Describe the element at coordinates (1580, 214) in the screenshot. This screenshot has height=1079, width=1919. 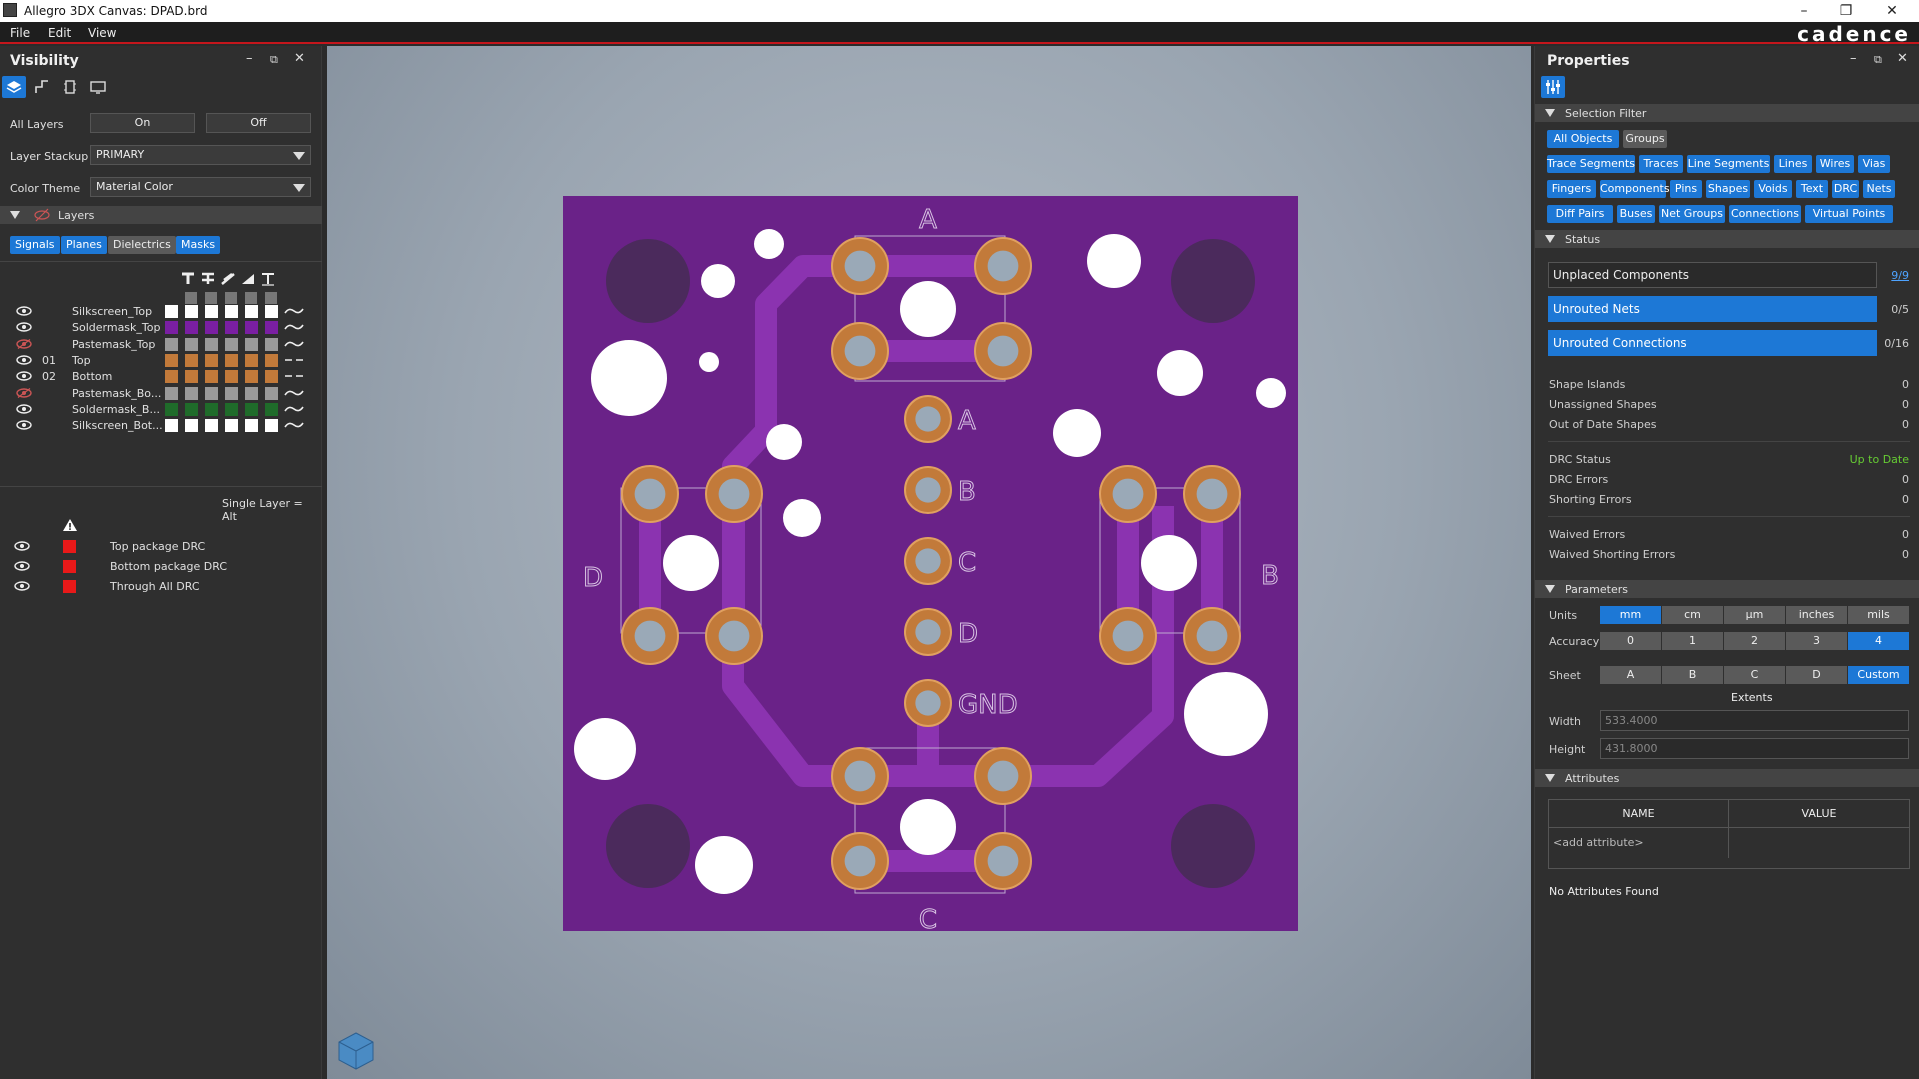
I see `filter-chip: Diff Pairs` at that location.